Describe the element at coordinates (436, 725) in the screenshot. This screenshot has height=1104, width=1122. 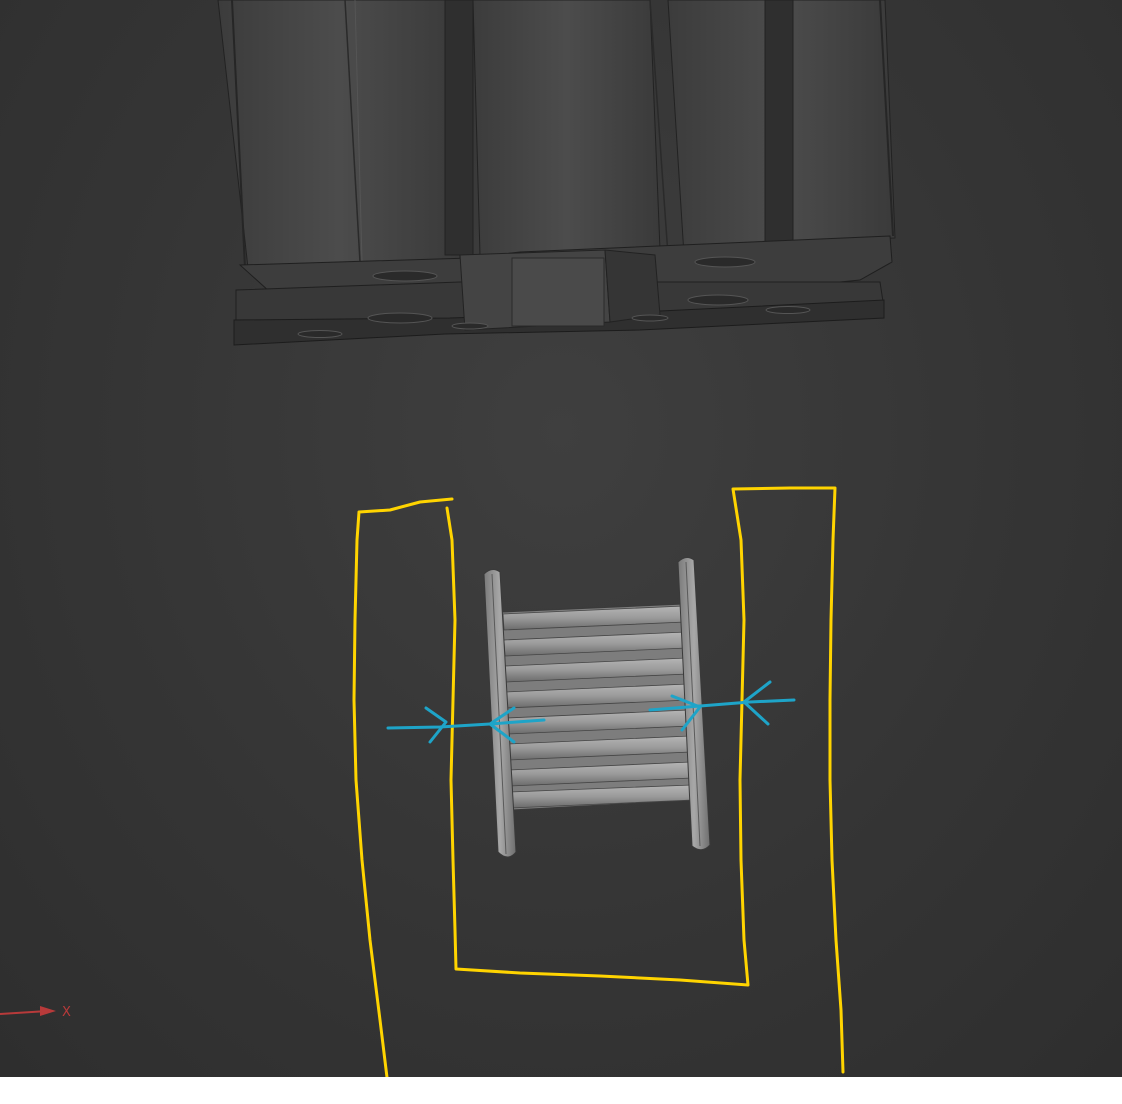
I see `left-arrow-head-outer` at that location.